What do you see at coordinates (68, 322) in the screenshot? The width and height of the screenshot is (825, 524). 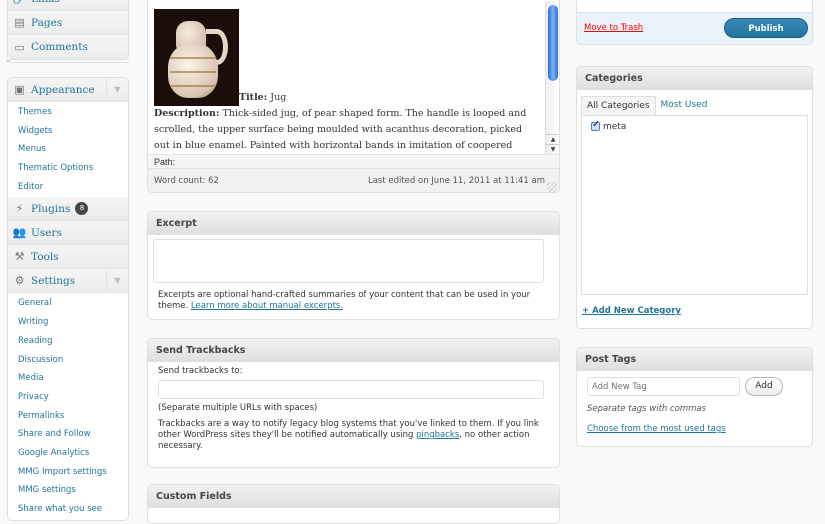 I see `submenu-item-writing: Writing` at bounding box center [68, 322].